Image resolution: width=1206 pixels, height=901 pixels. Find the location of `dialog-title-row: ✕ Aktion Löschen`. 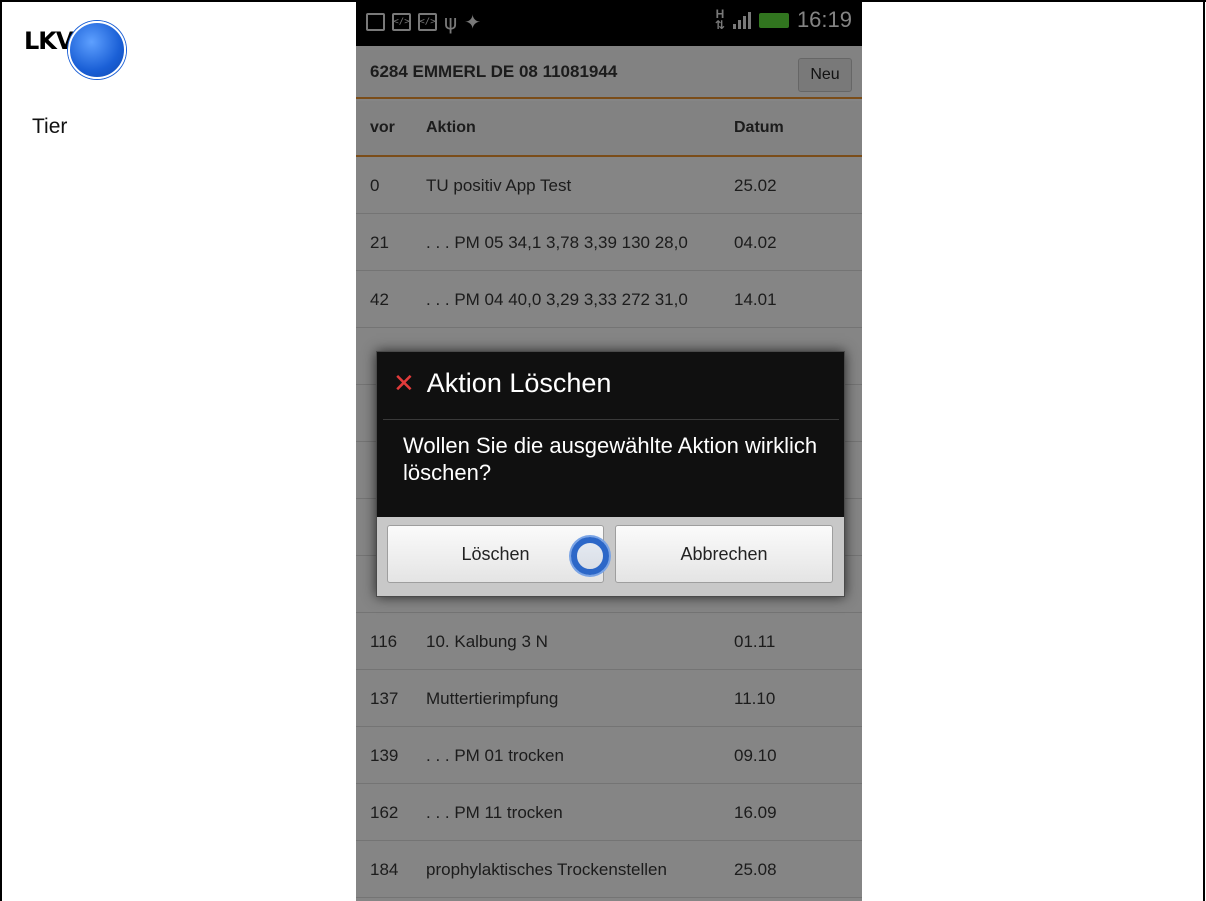

dialog-title-row: ✕ Aktion Löschen is located at coordinates (502, 383).